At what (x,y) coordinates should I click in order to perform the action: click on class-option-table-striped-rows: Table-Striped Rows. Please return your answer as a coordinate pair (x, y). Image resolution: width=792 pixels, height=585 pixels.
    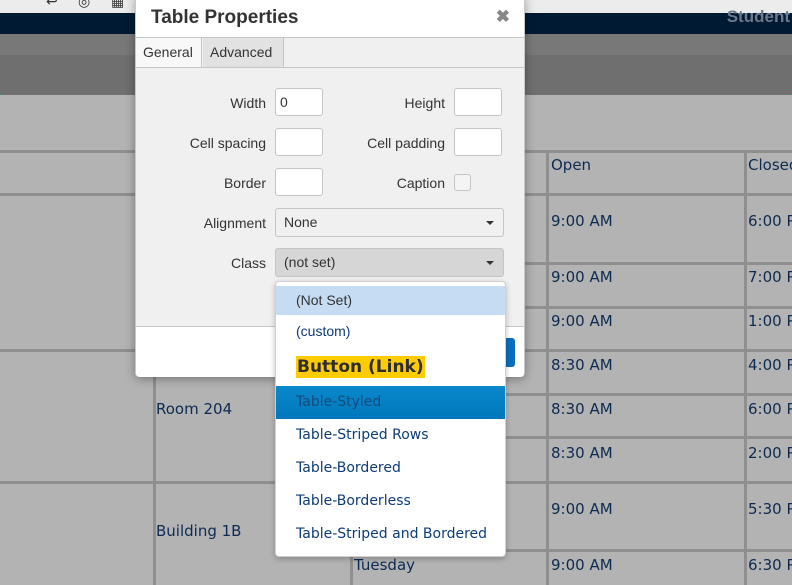
    Looking at the image, I should click on (390, 435).